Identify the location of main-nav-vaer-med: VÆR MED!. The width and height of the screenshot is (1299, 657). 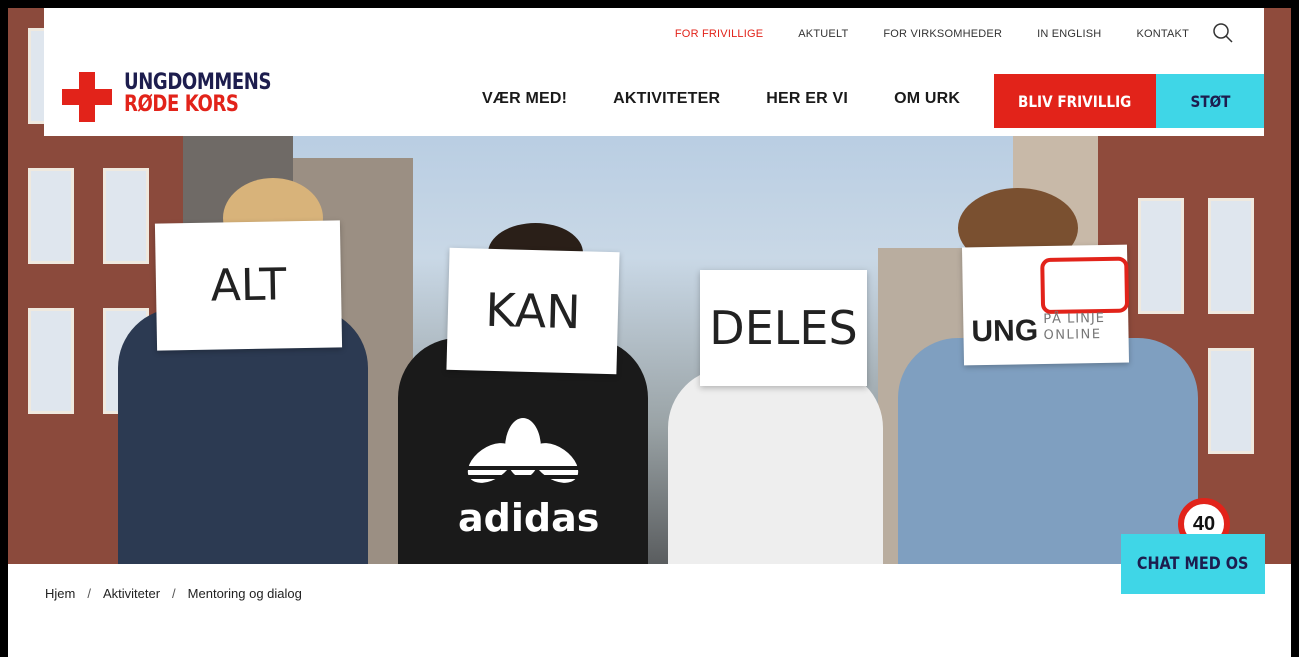
(524, 99).